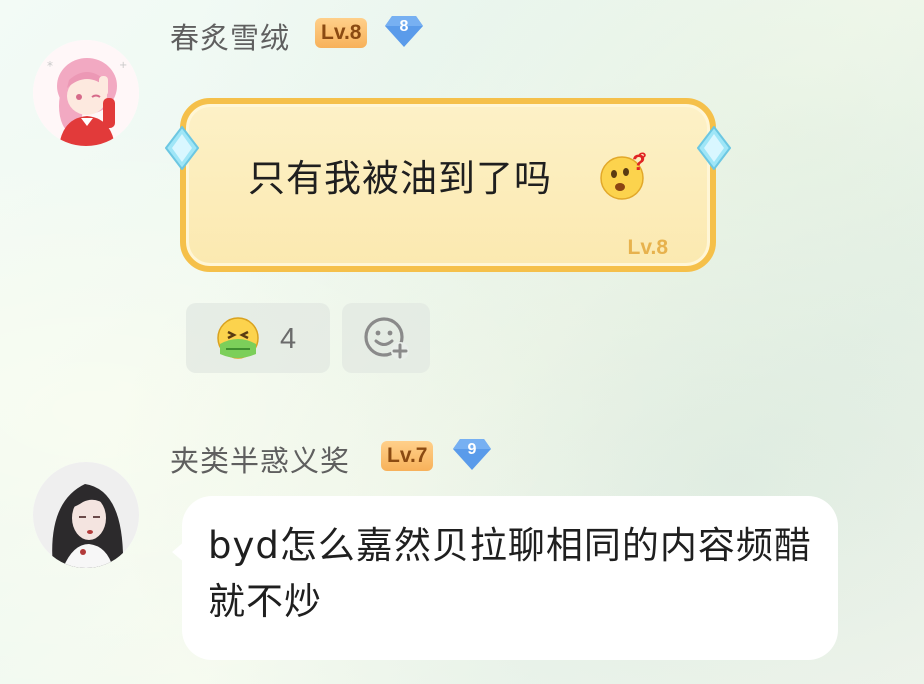  I want to click on bubble-level-label-1: Lv.8, so click(647, 247).